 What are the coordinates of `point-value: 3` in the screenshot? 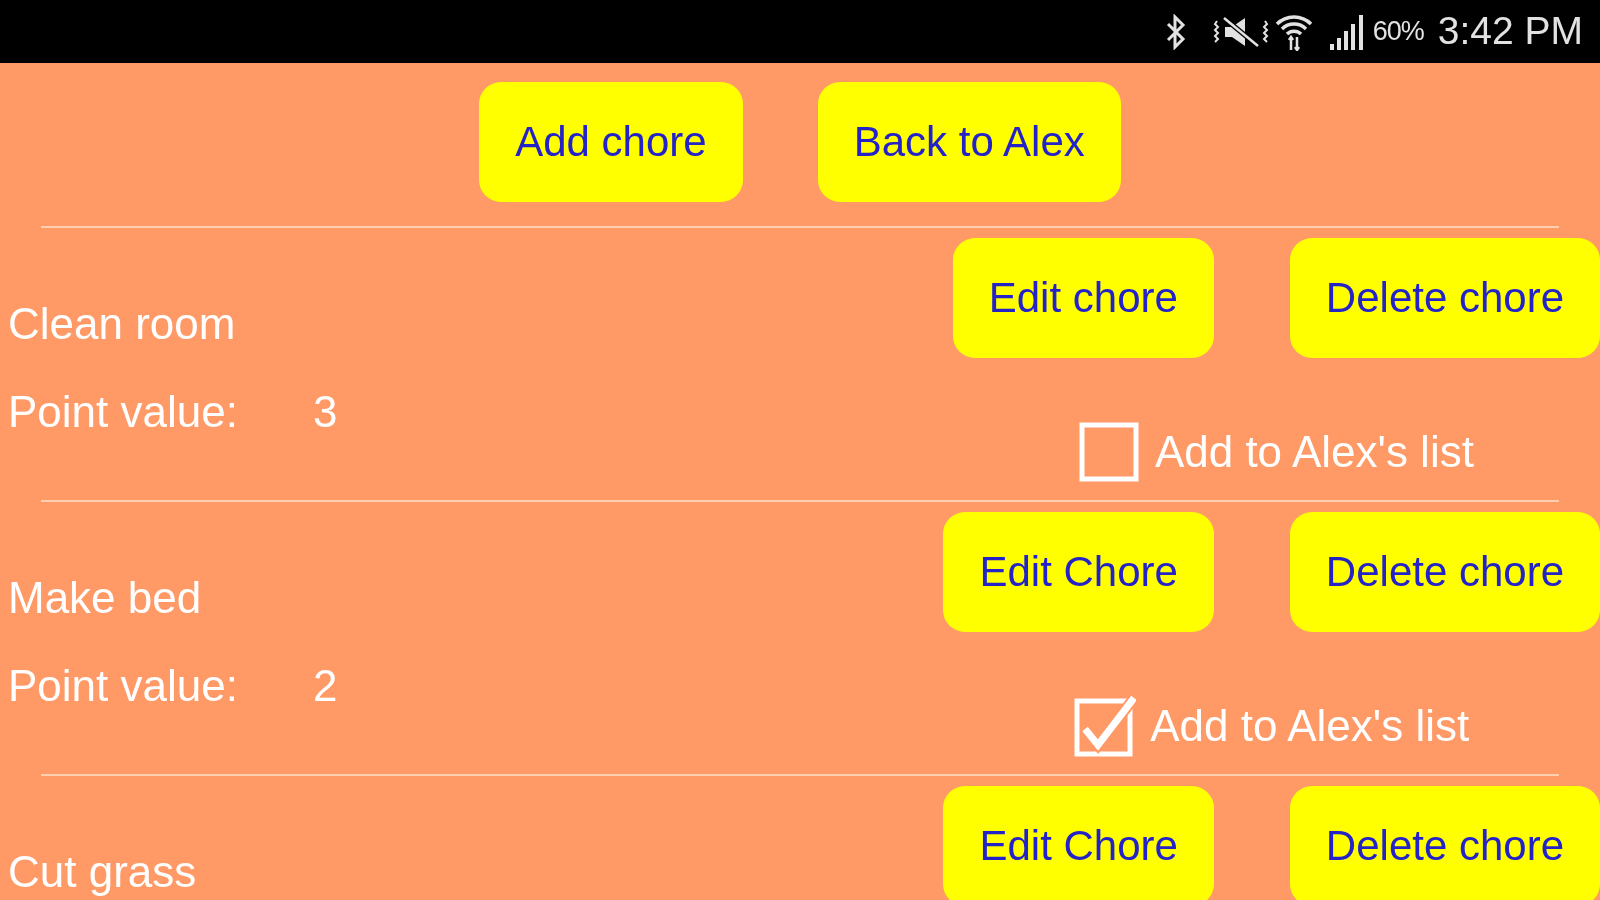 It's located at (325, 412).